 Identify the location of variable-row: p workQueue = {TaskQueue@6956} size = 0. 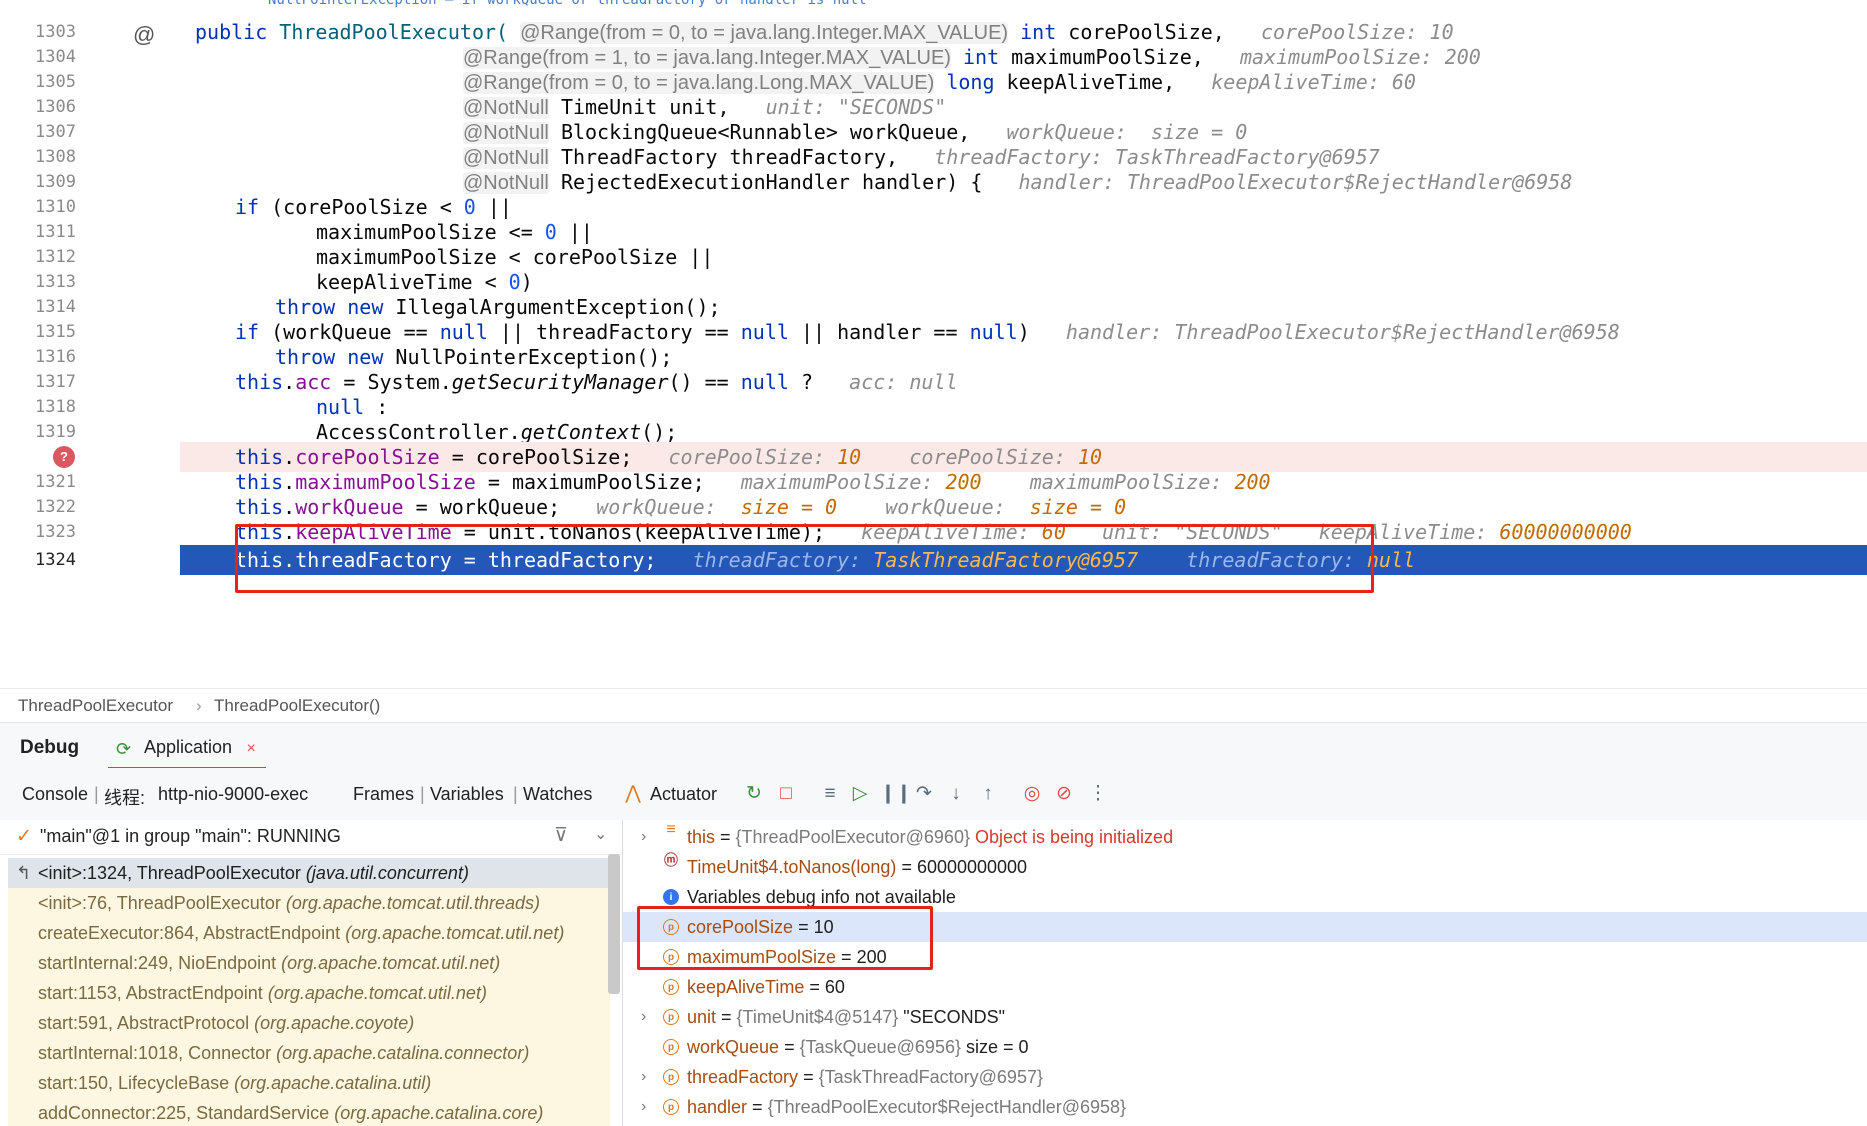
(1245, 1047).